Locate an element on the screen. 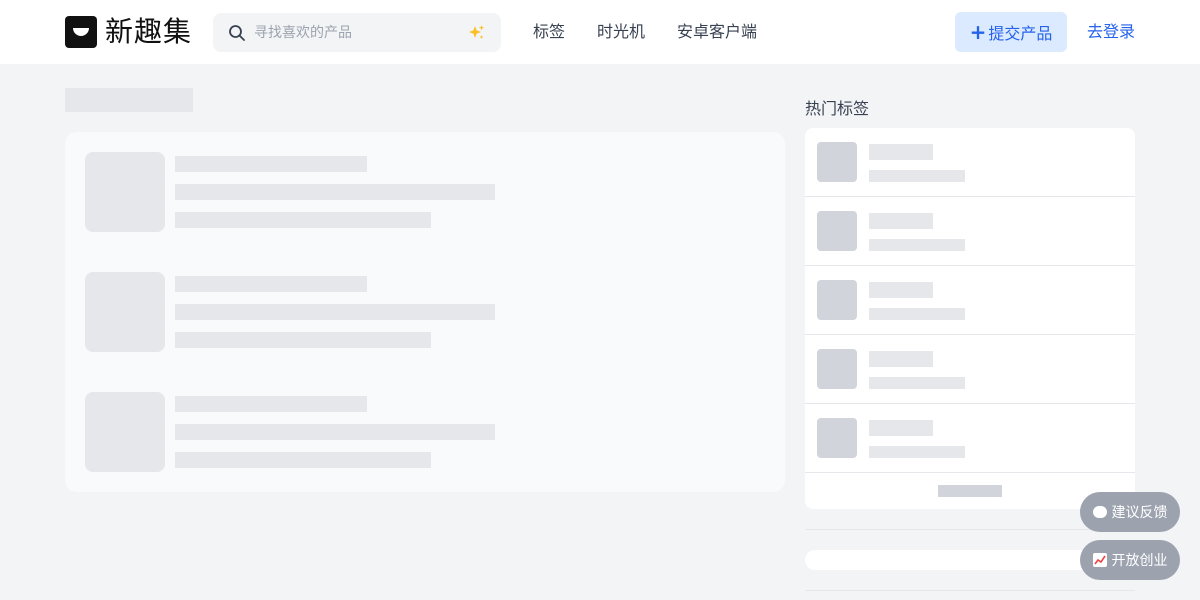 The image size is (1200, 600). site-logo: 新趣集 is located at coordinates (128, 32).